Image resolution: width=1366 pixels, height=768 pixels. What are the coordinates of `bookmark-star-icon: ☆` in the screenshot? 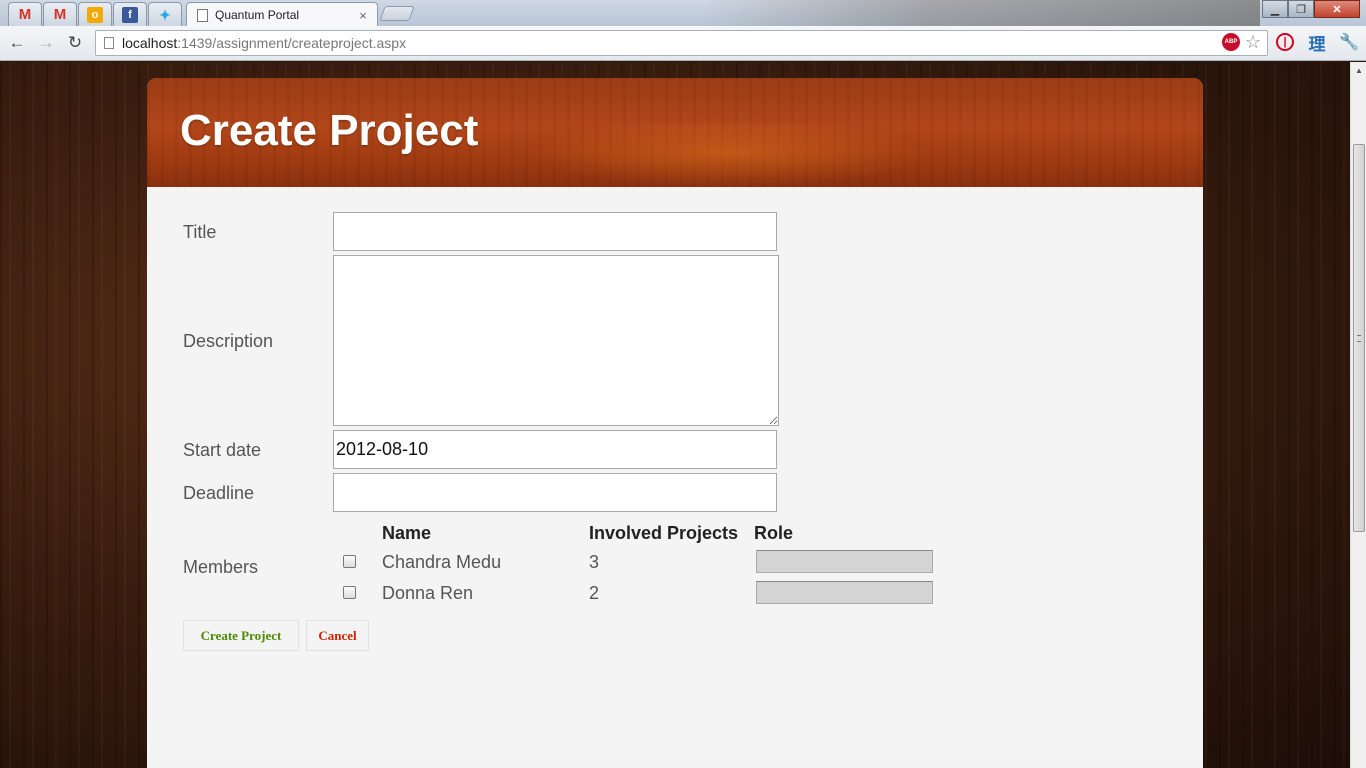 It's located at (1253, 42).